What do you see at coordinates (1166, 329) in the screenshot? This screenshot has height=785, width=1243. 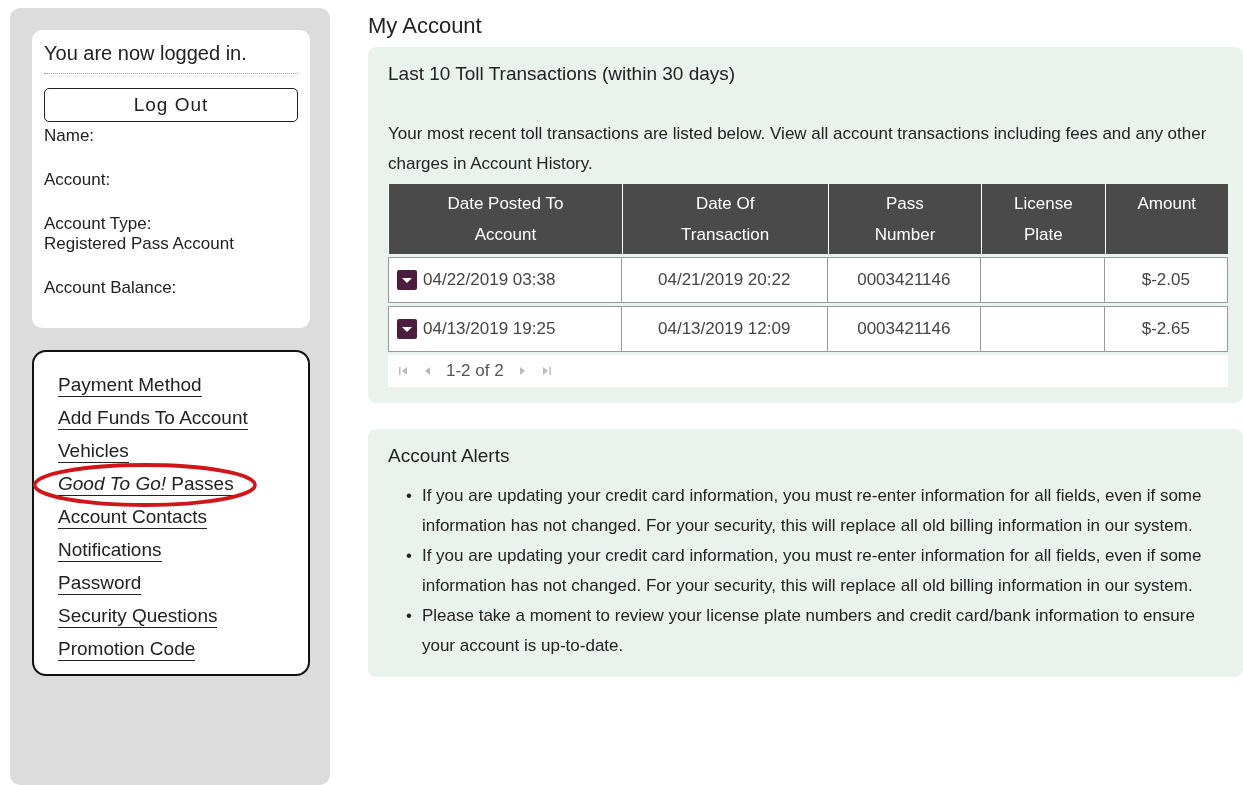 I see `table-cell: $-2.65` at bounding box center [1166, 329].